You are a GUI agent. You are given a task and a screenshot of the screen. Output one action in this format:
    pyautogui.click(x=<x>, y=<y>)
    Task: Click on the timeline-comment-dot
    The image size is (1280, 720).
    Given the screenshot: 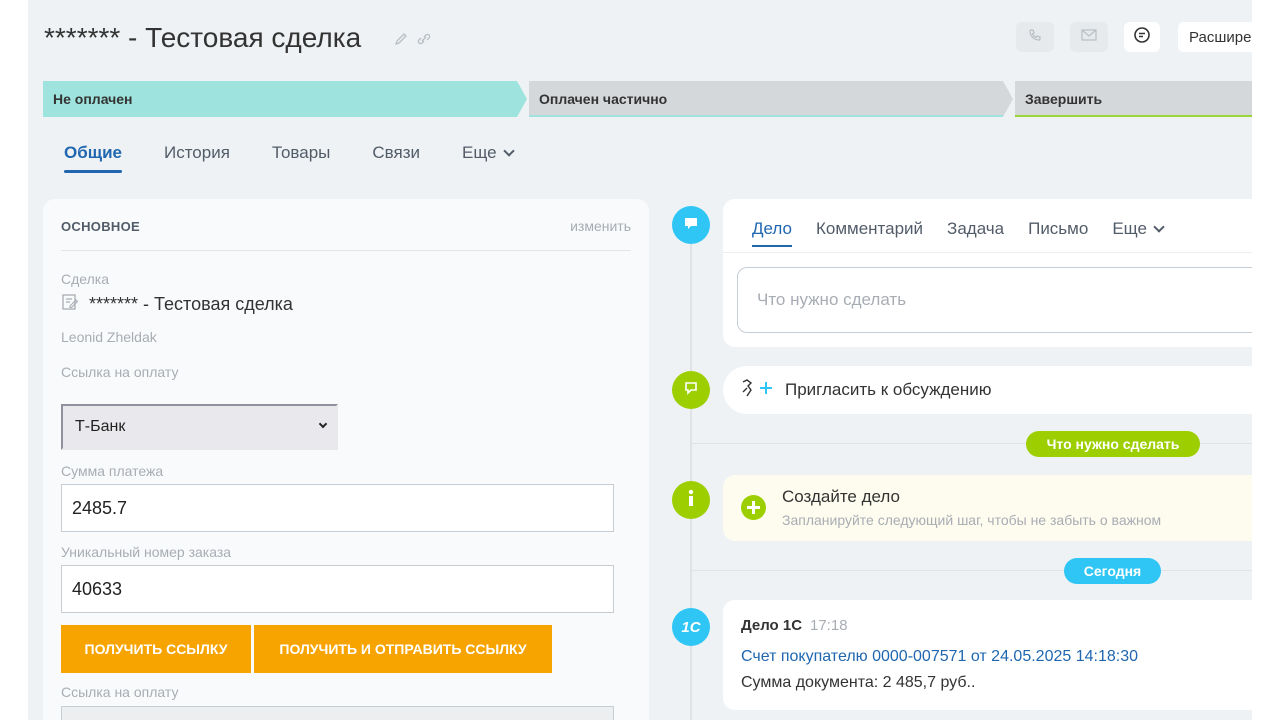 What is the action you would take?
    pyautogui.click(x=691, y=225)
    